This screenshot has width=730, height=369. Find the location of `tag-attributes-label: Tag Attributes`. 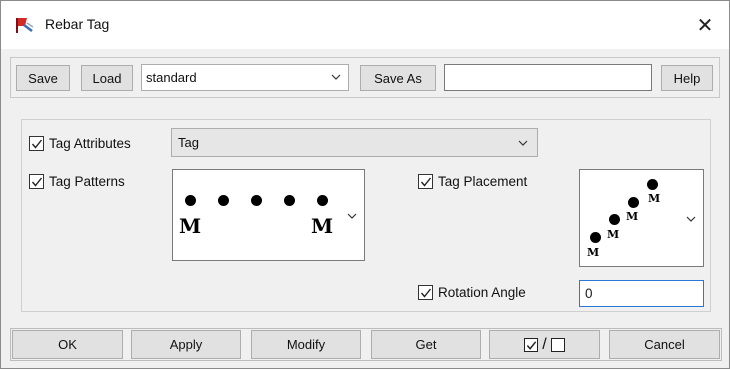

tag-attributes-label: Tag Attributes is located at coordinates (90, 143).